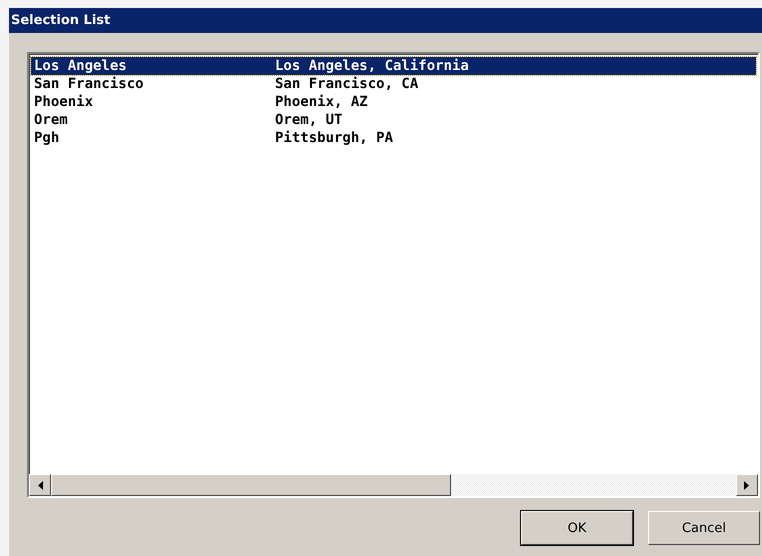  Describe the element at coordinates (393, 102) in the screenshot. I see `list-row: Phoenix Phoenix, AZ` at that location.